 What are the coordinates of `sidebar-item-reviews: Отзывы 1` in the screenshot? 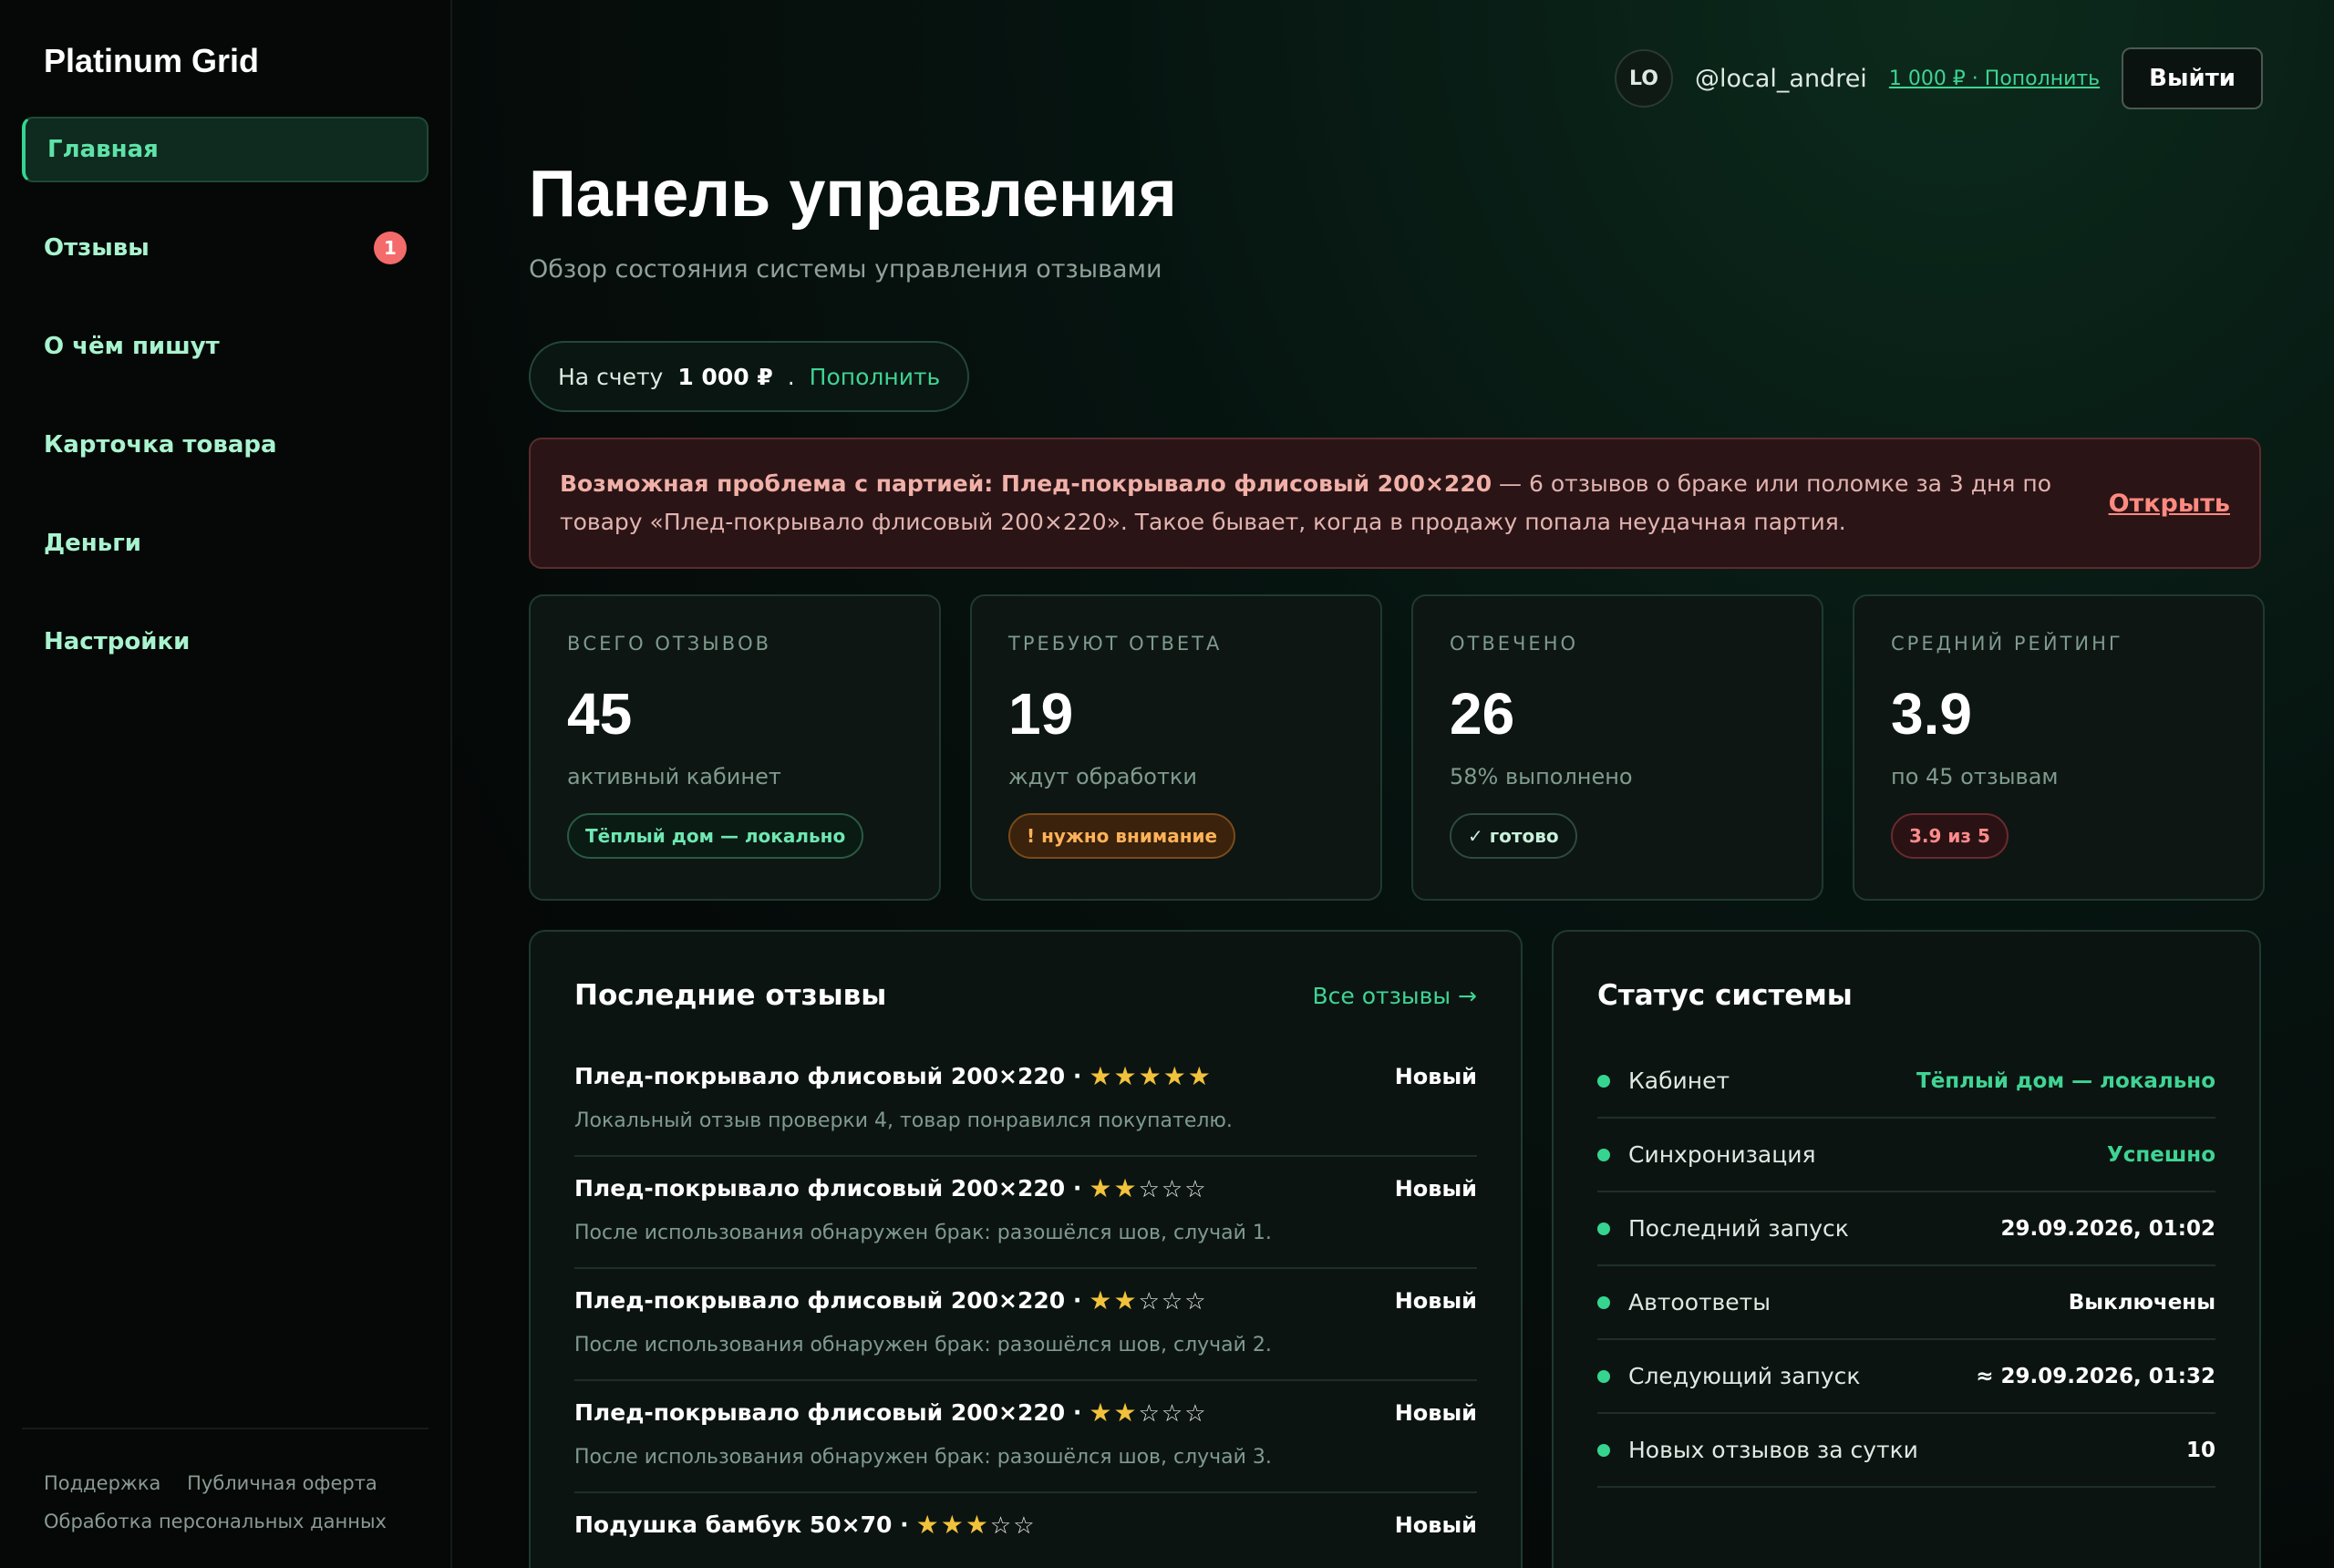 It's located at (225, 248).